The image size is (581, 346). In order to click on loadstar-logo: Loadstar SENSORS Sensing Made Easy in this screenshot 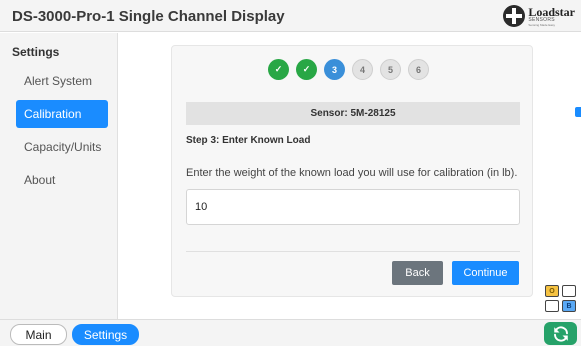, I will do `click(539, 16)`.